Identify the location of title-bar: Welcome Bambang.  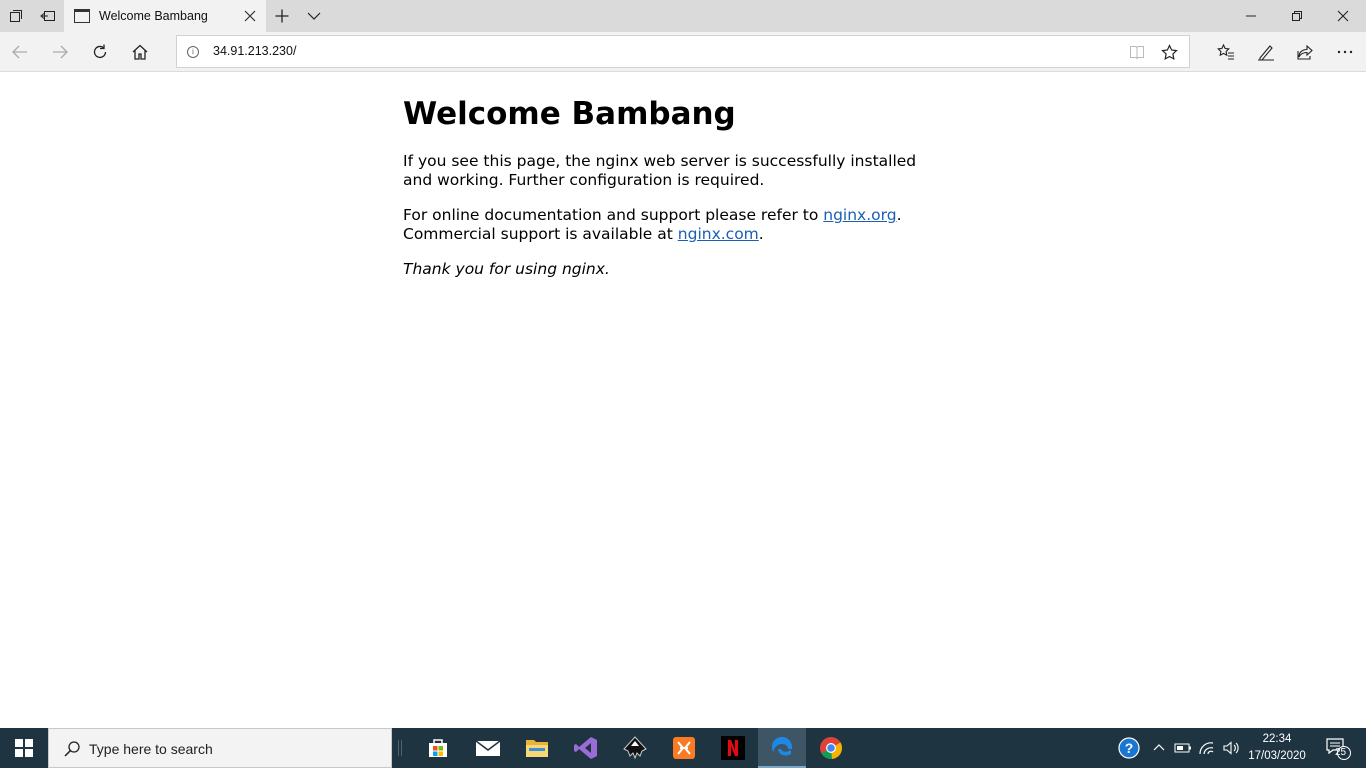
(683, 16).